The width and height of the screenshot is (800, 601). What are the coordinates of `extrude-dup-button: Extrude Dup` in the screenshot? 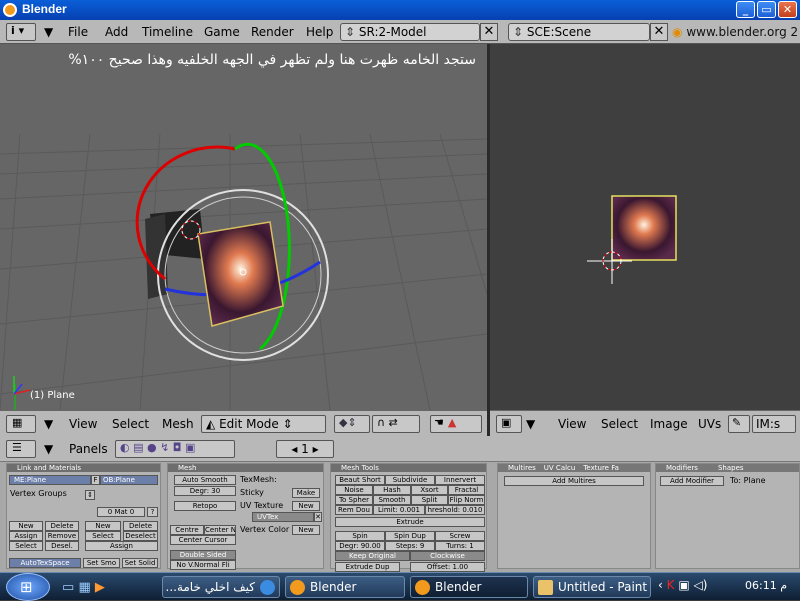 It's located at (367, 567).